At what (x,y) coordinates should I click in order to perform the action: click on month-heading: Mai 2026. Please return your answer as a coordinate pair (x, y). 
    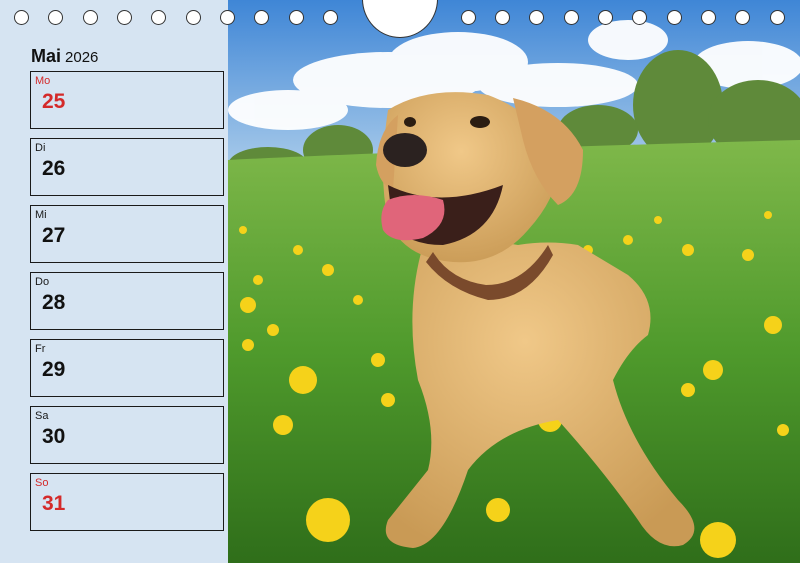
    Looking at the image, I should click on (64, 56).